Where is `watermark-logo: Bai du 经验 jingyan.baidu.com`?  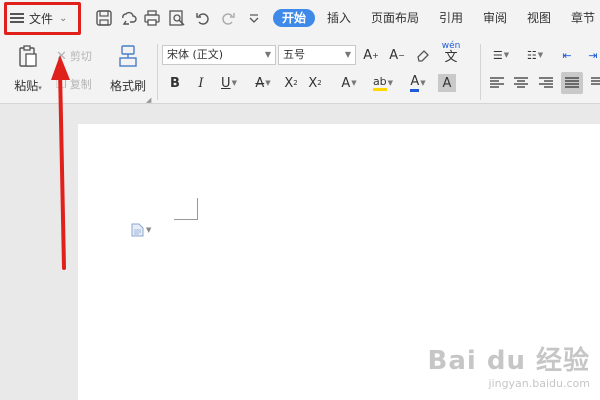 watermark-logo: Bai du 经验 jingyan.baidu.com is located at coordinates (509, 365).